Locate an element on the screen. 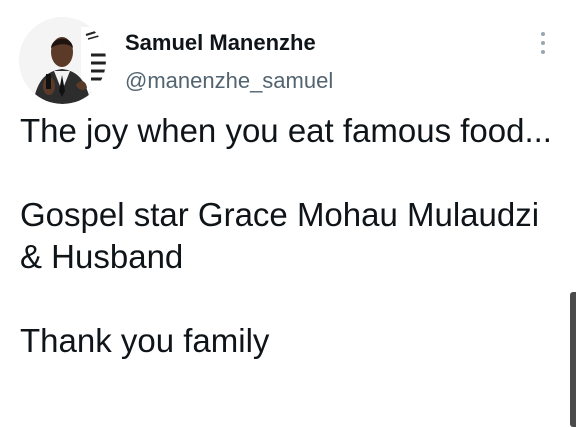  more-options-button is located at coordinates (543, 43).